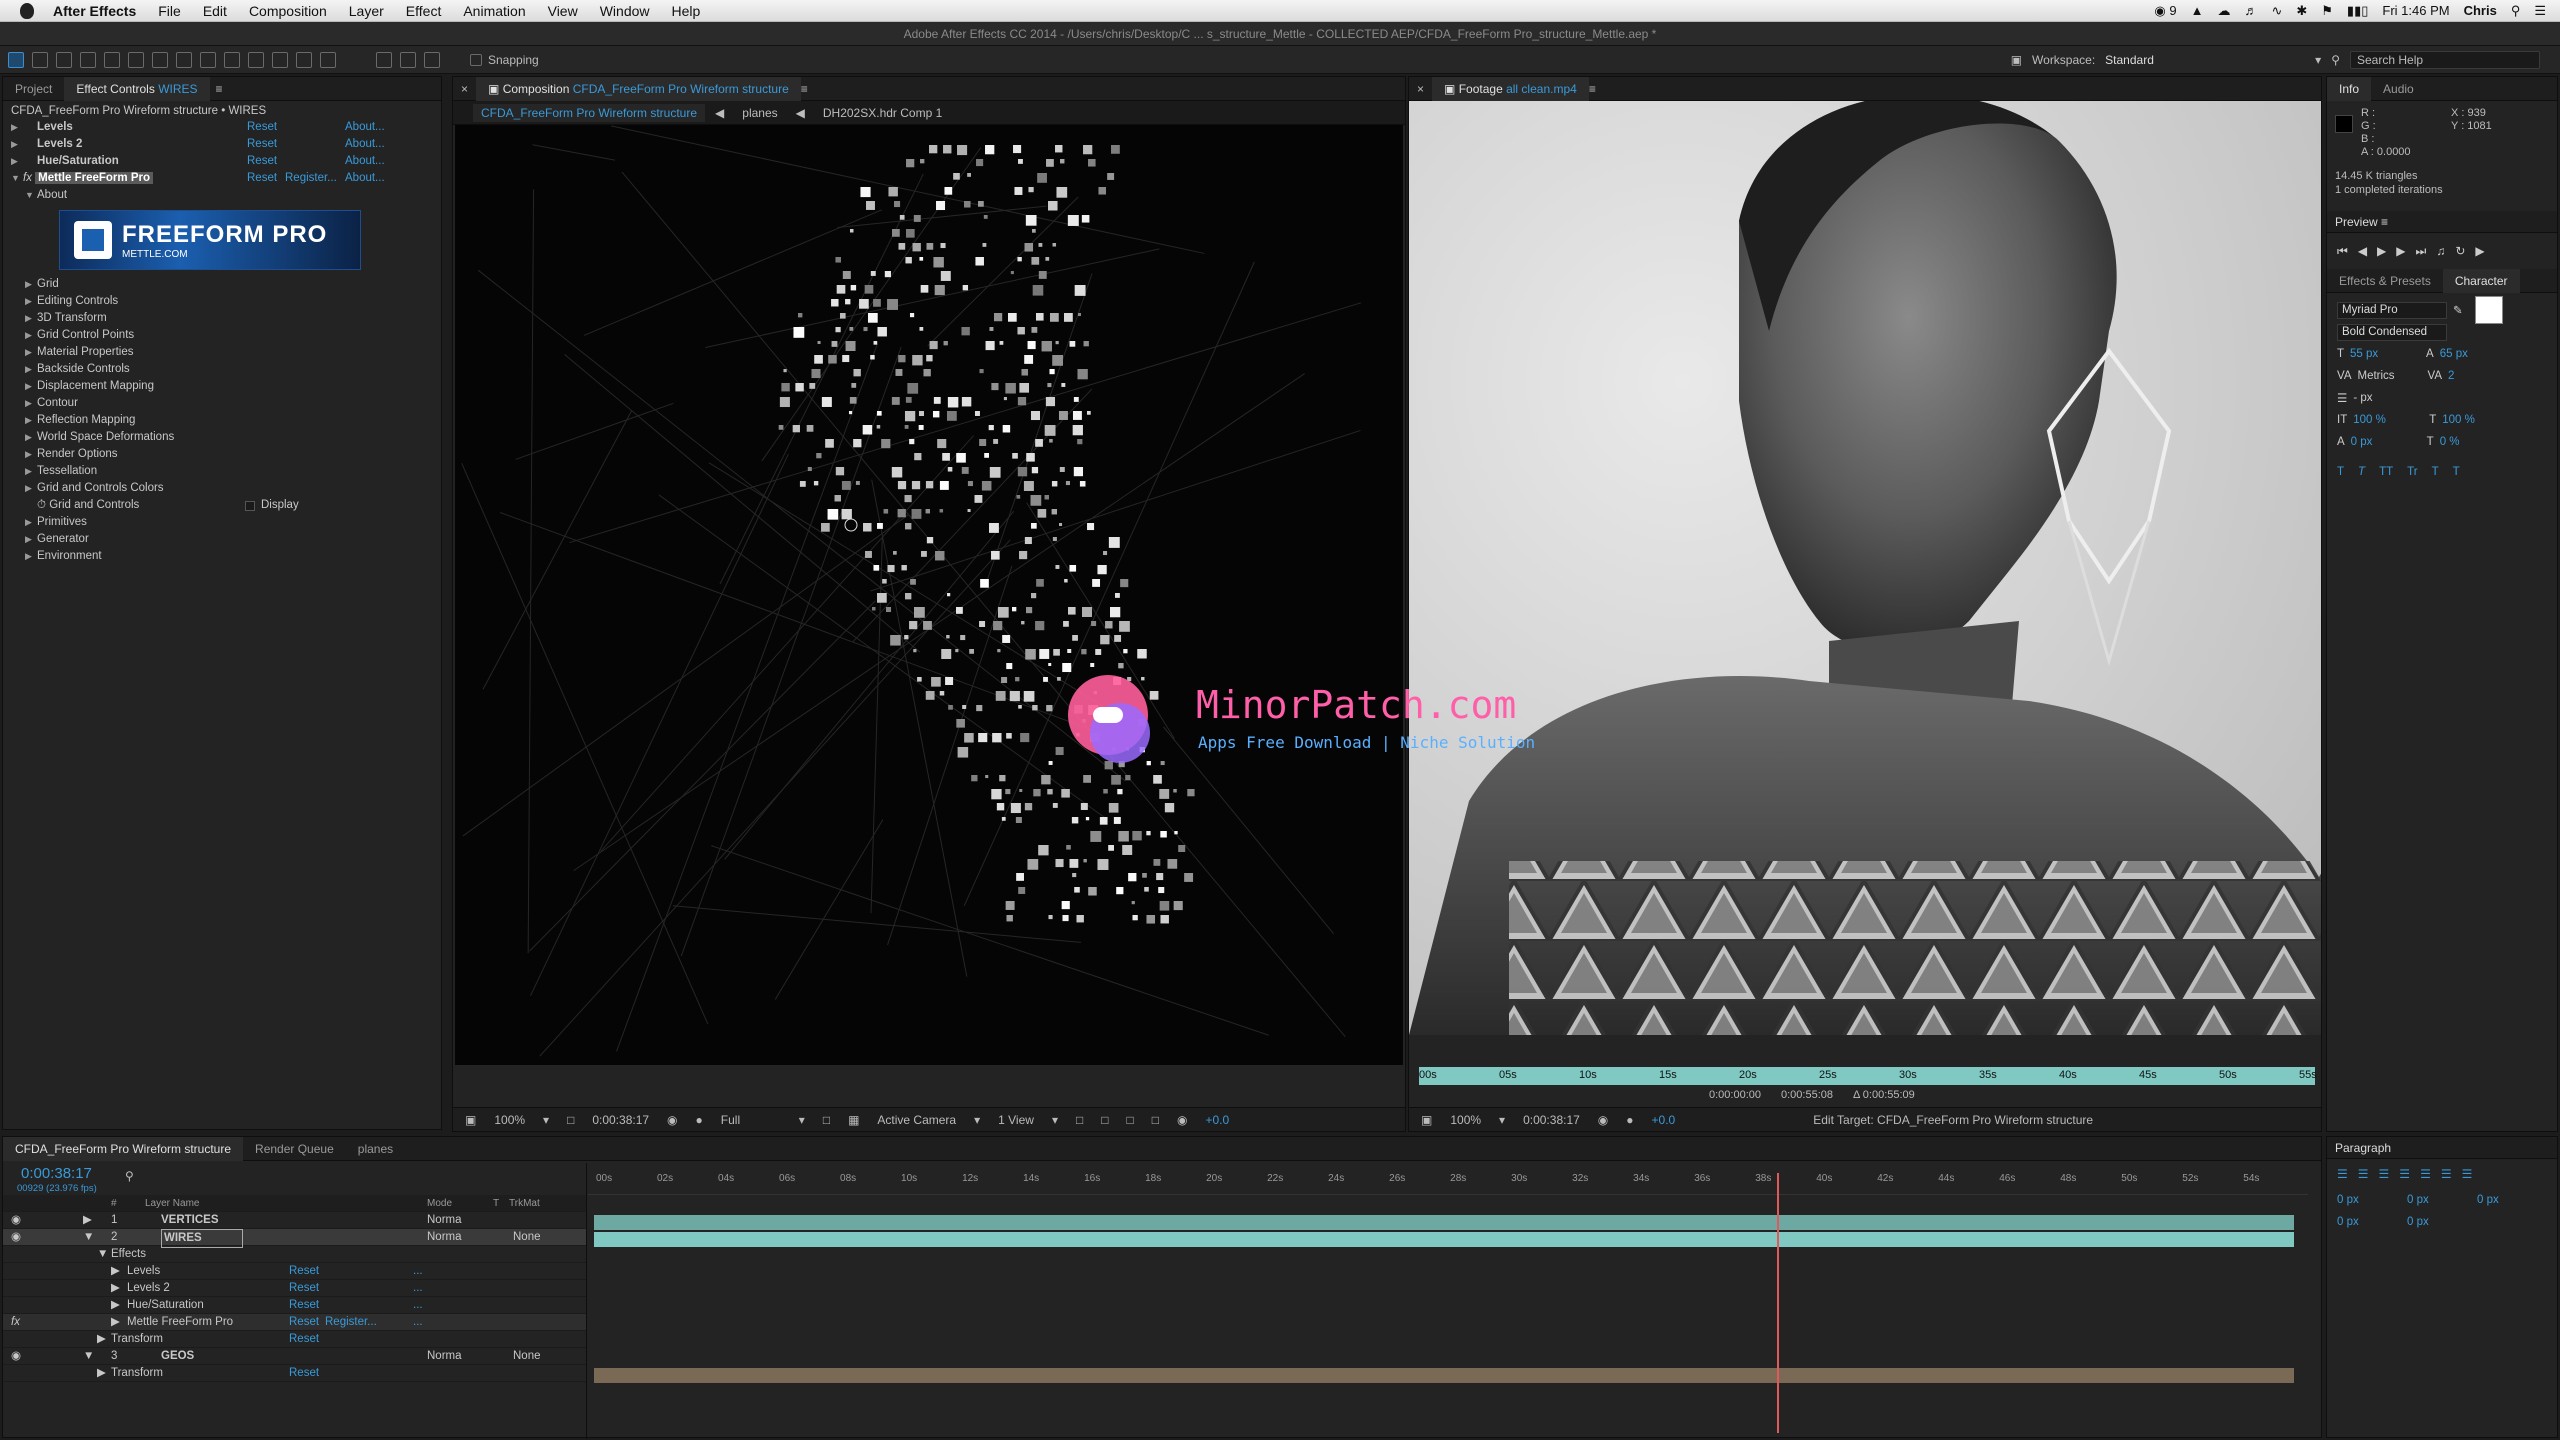 This screenshot has height=1440, width=2560. What do you see at coordinates (2454, 354) in the screenshot?
I see `leading-value: 65 px` at bounding box center [2454, 354].